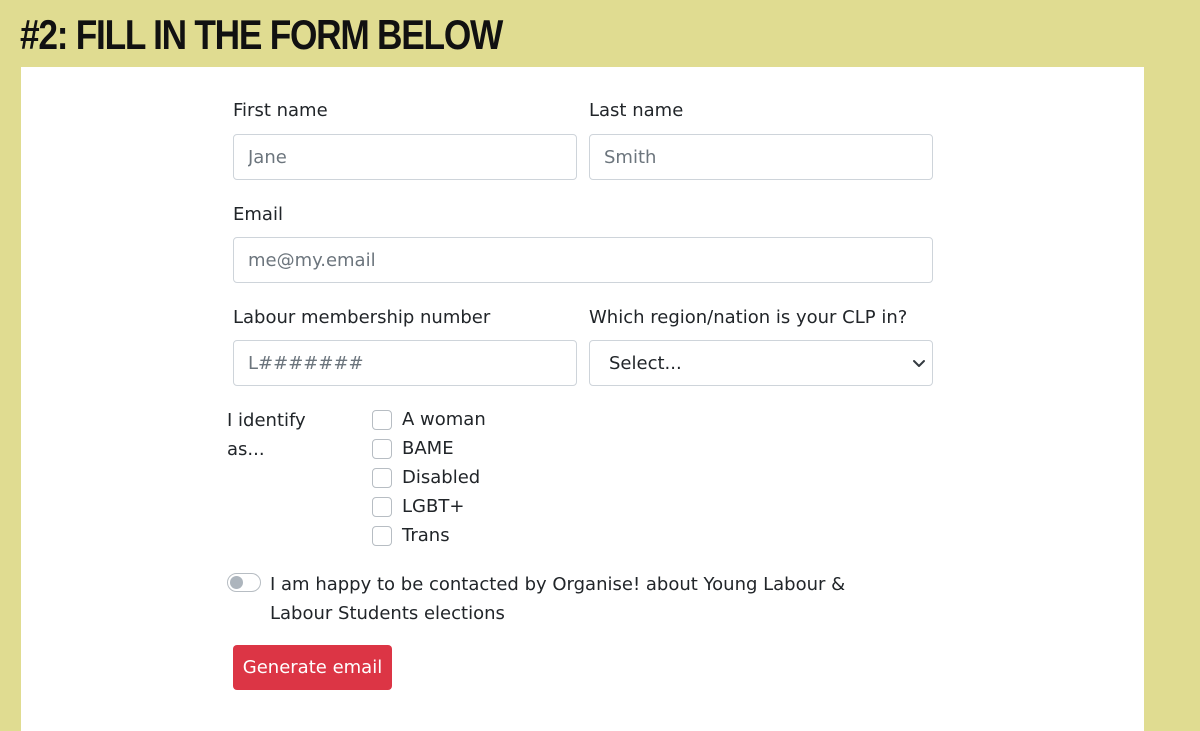 This screenshot has height=731, width=1200. I want to click on identity-option-label: BAME, so click(428, 448).